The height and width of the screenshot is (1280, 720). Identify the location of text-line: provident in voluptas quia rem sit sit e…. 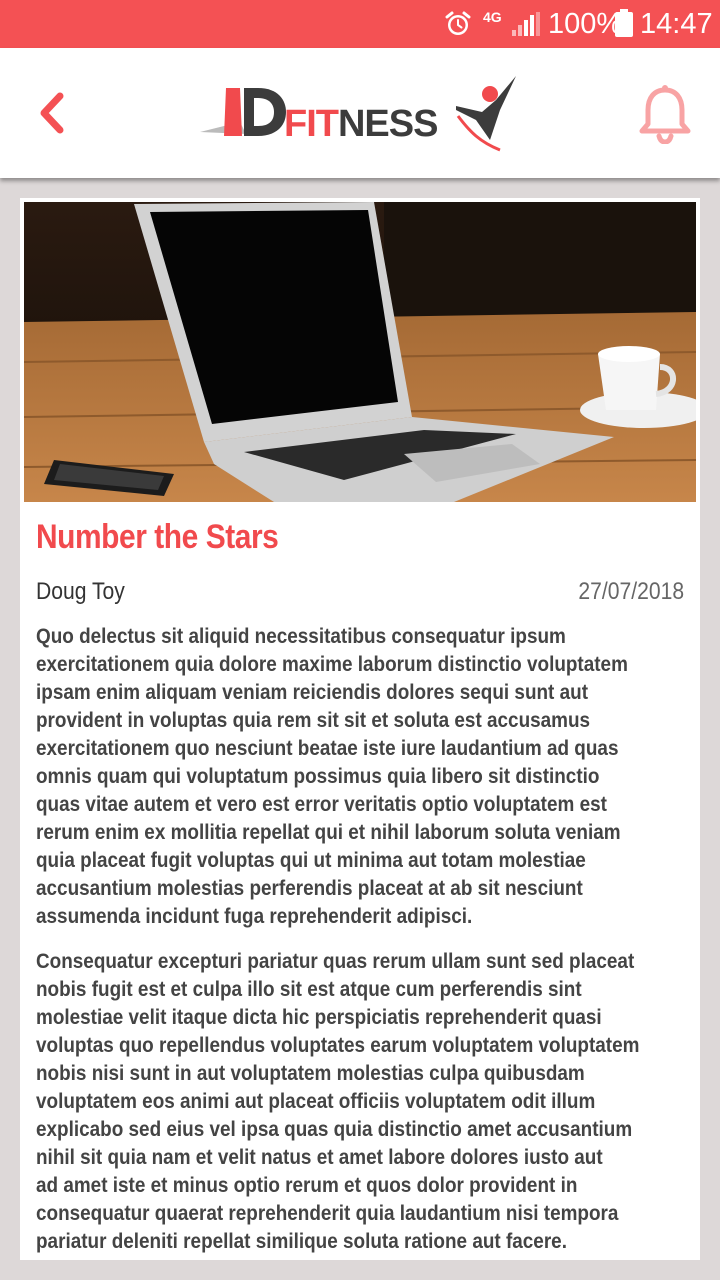
(313, 720).